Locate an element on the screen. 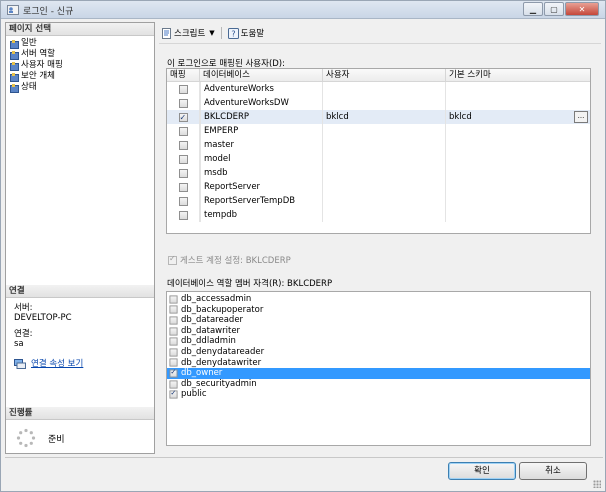  connection-header: 연결 is located at coordinates (80, 291).